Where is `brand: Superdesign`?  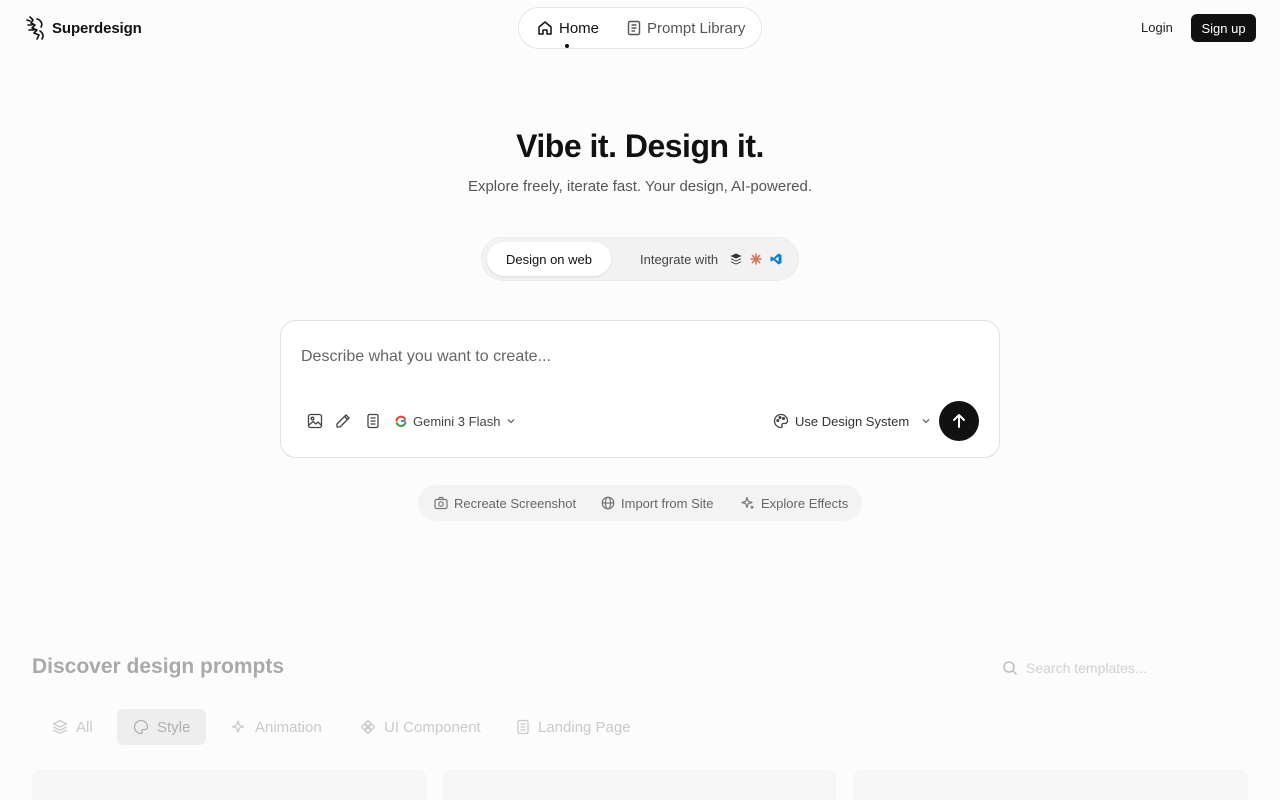 brand: Superdesign is located at coordinates (83, 28).